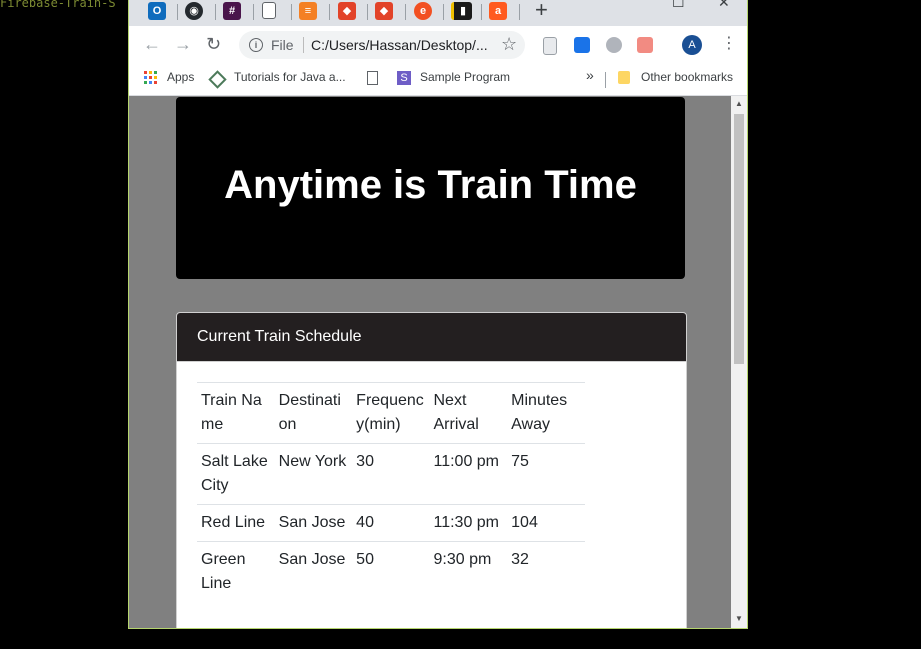 The height and width of the screenshot is (649, 921). What do you see at coordinates (236, 523) in the screenshot?
I see `cell-train-name: Red Line` at bounding box center [236, 523].